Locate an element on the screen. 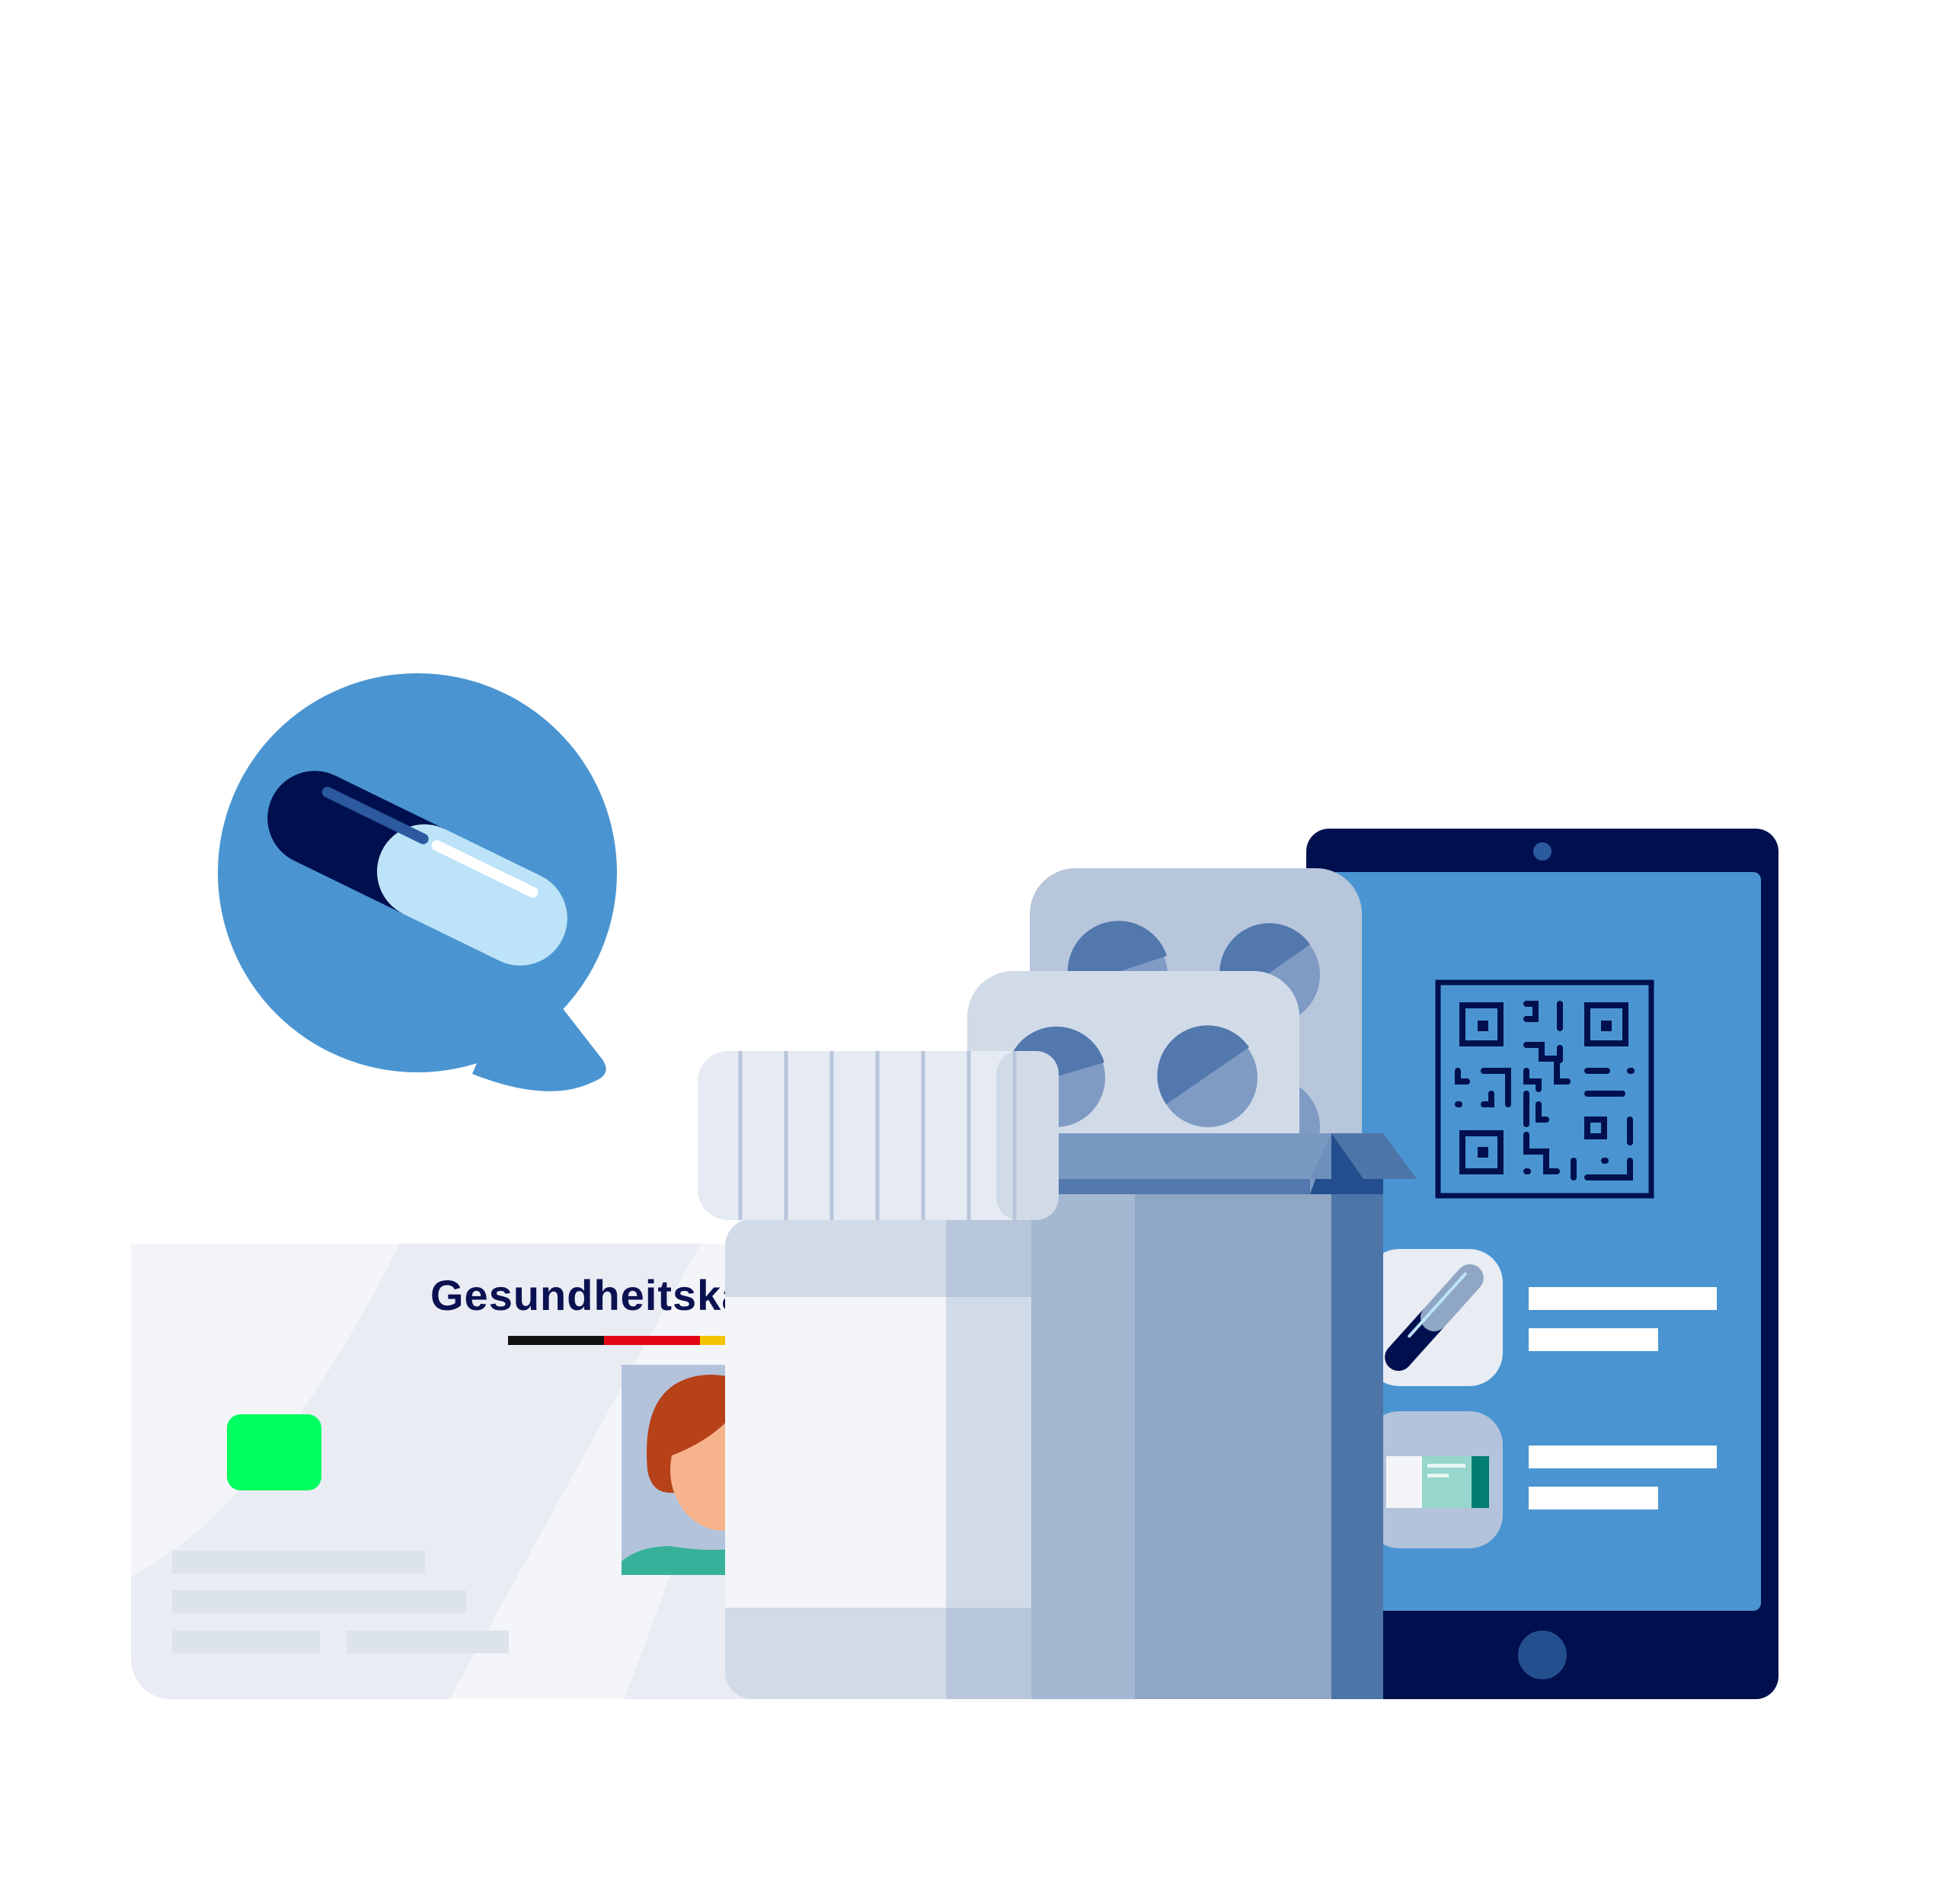 The image size is (1959, 1904). german-flag-stripe is located at coordinates (627, 1340).